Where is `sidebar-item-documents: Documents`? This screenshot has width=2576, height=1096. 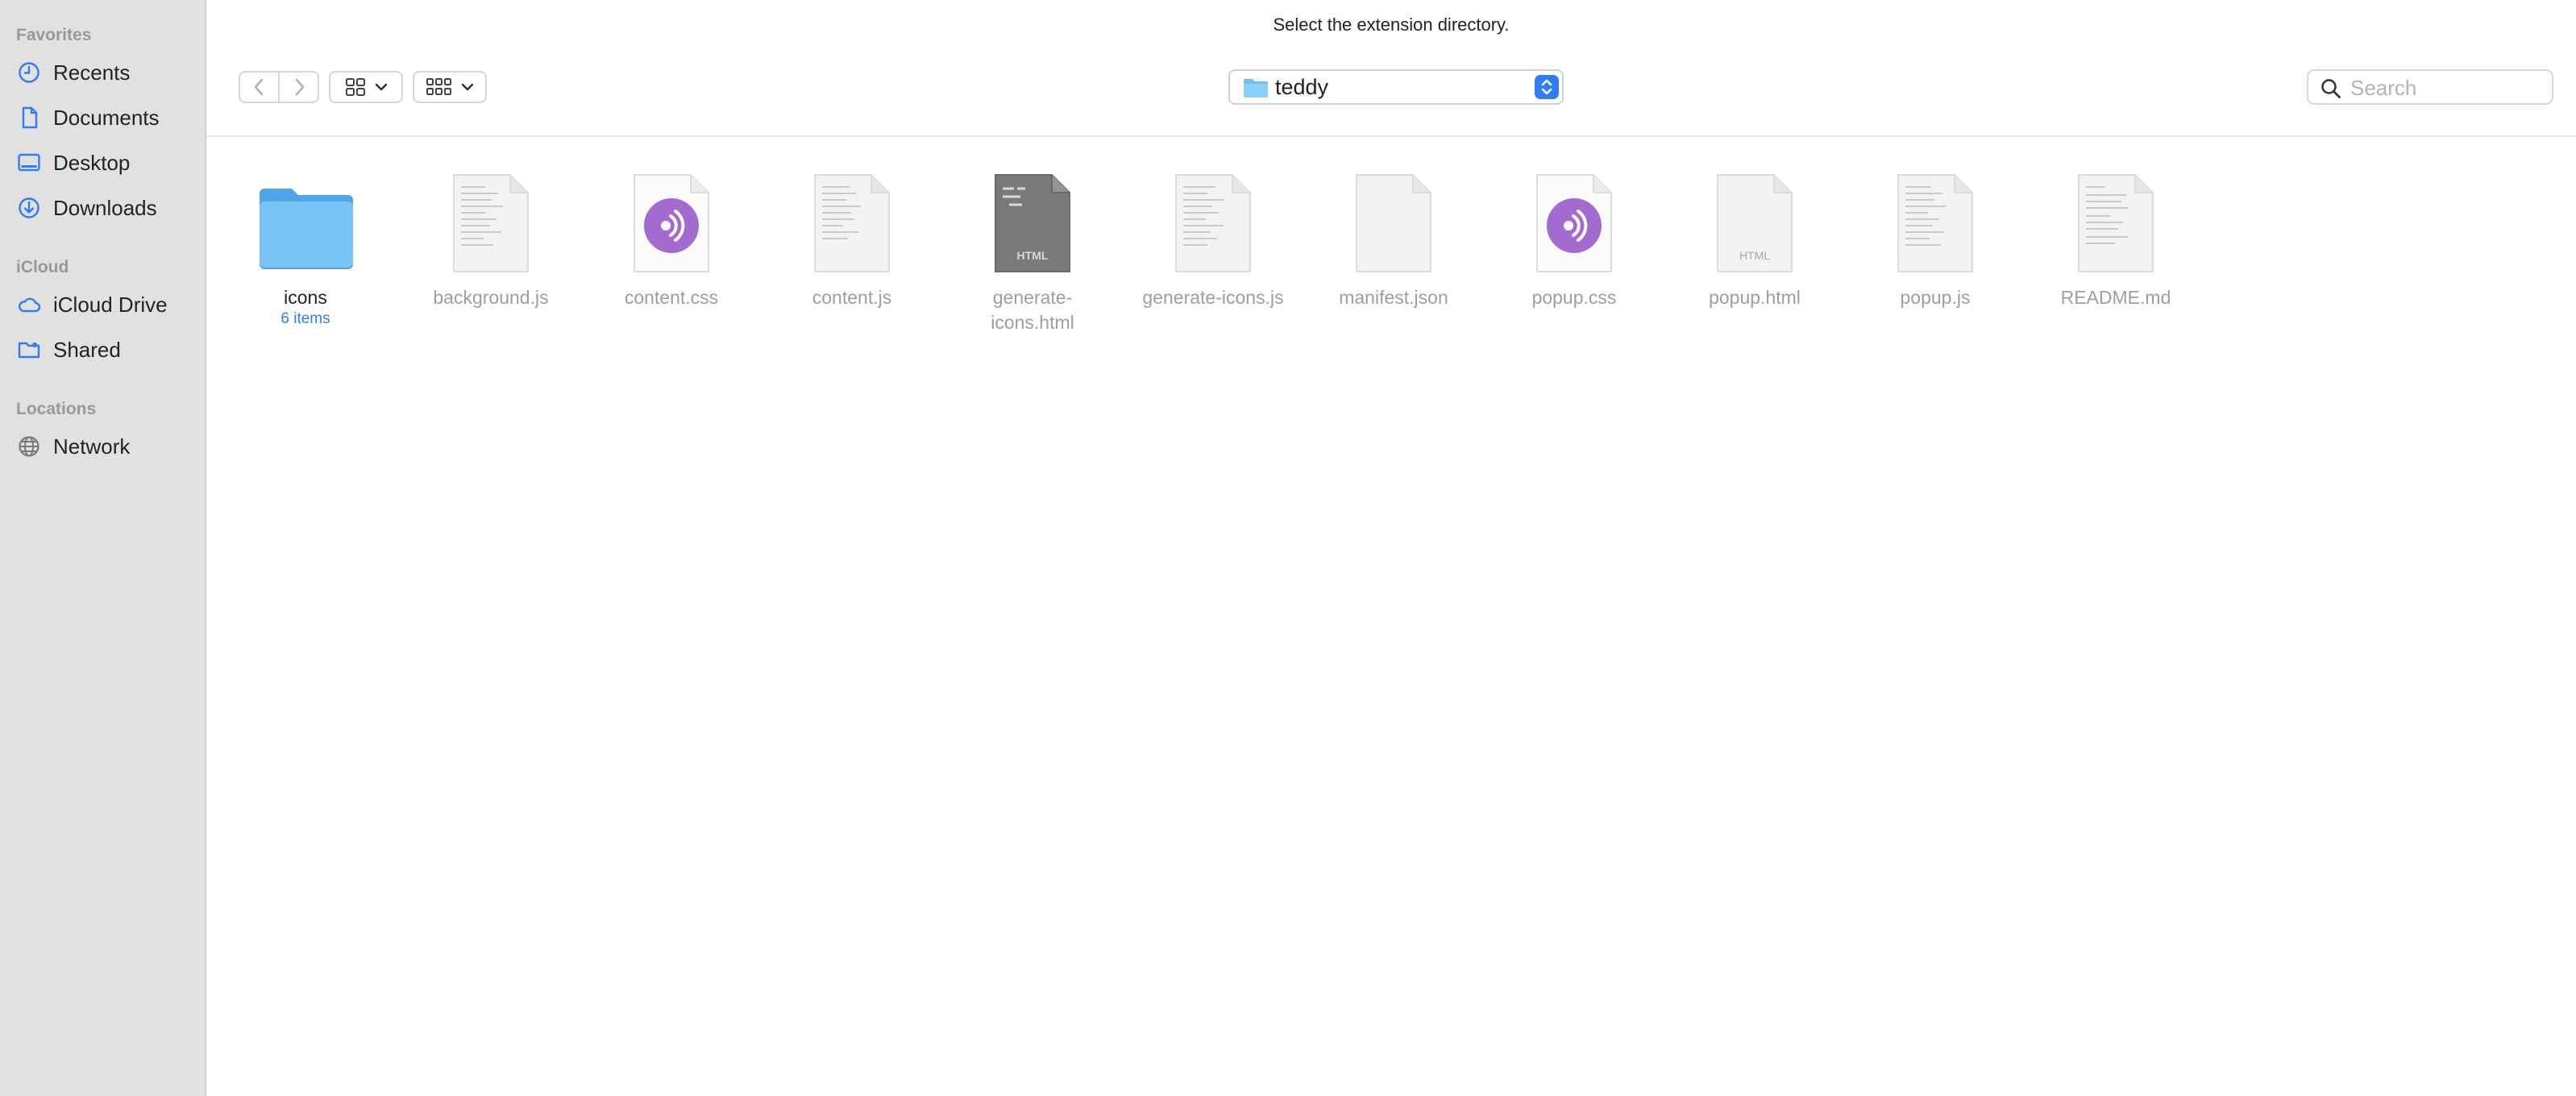 sidebar-item-documents: Documents is located at coordinates (107, 118).